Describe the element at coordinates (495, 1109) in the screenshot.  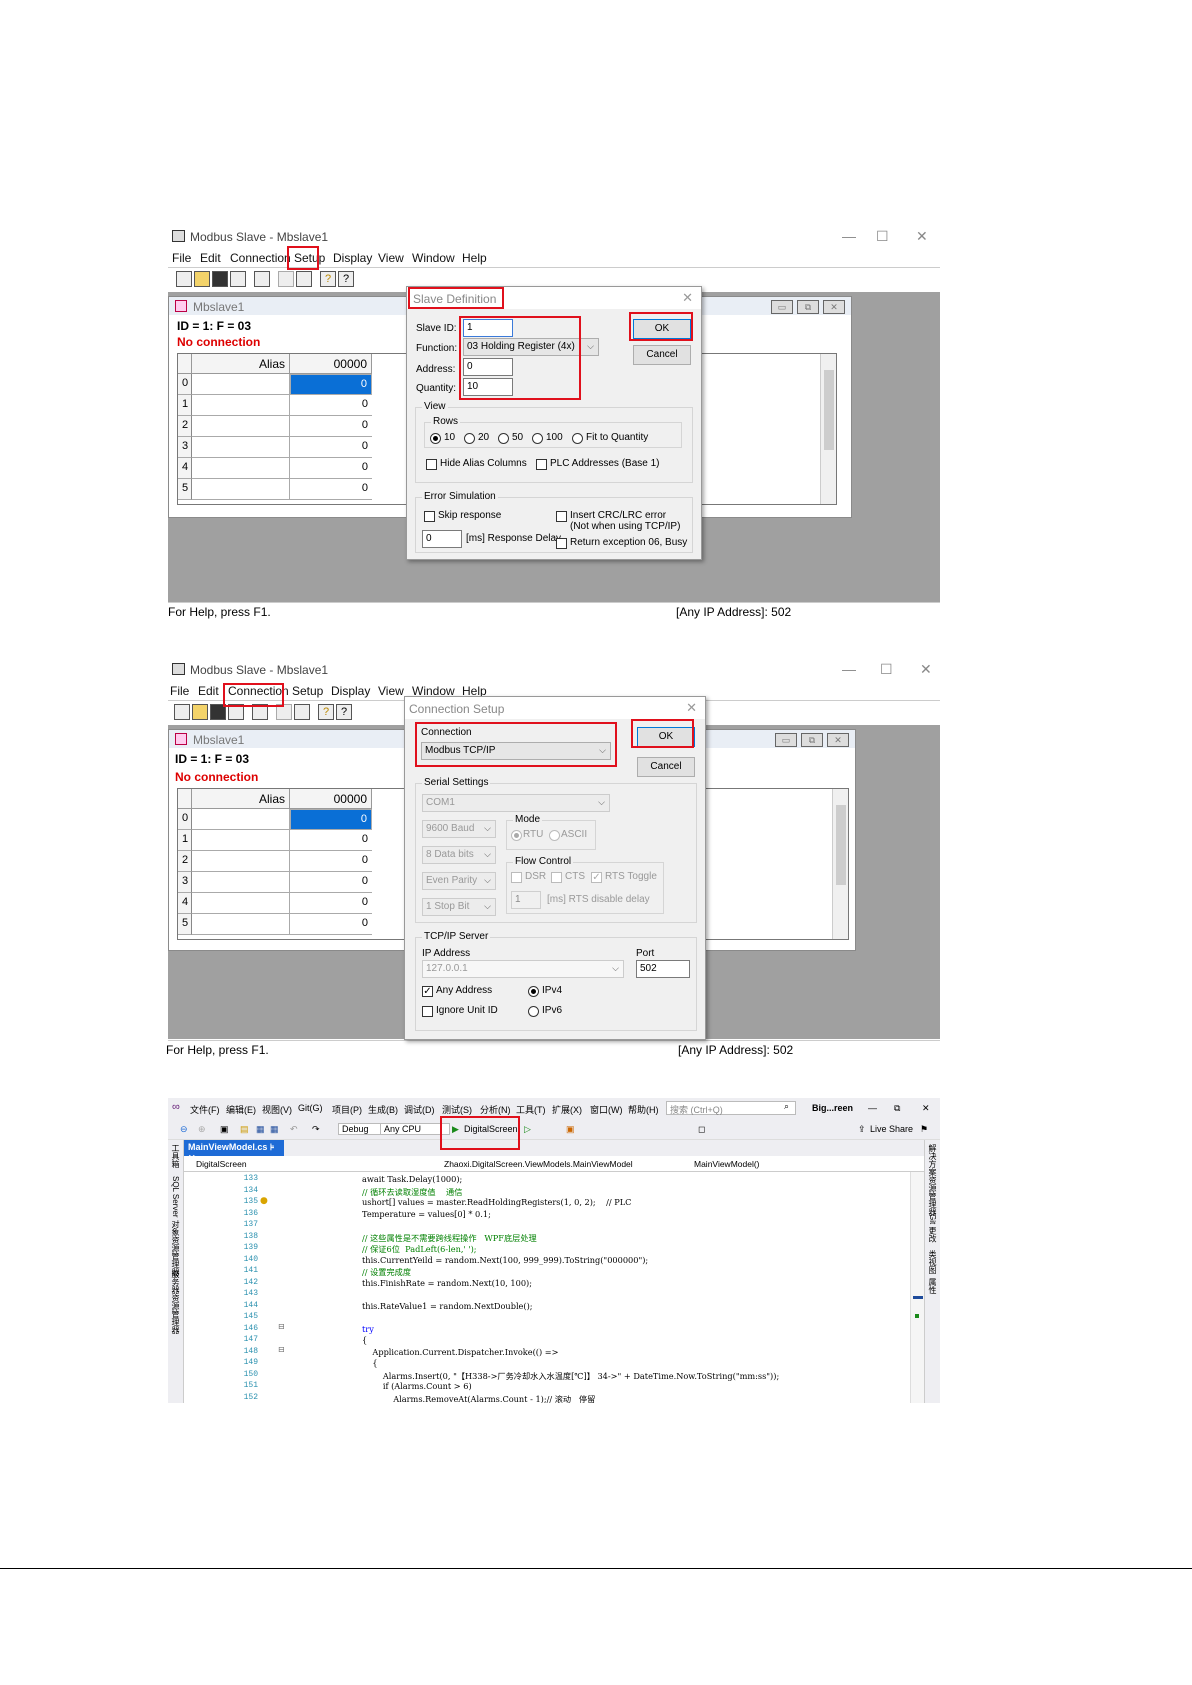
I see `vs-menu-analyze: 分析(N)` at that location.